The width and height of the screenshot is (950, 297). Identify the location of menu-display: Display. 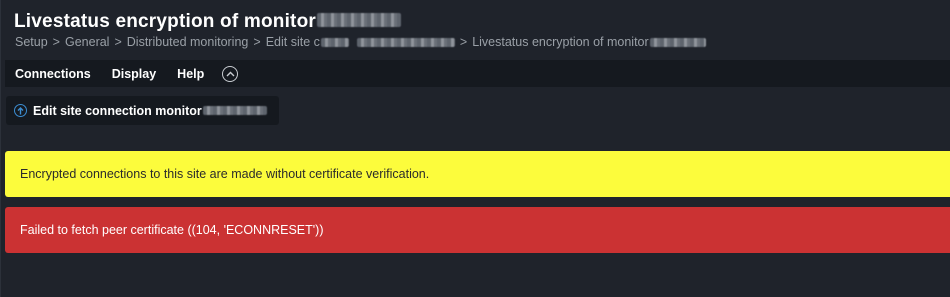
(134, 74).